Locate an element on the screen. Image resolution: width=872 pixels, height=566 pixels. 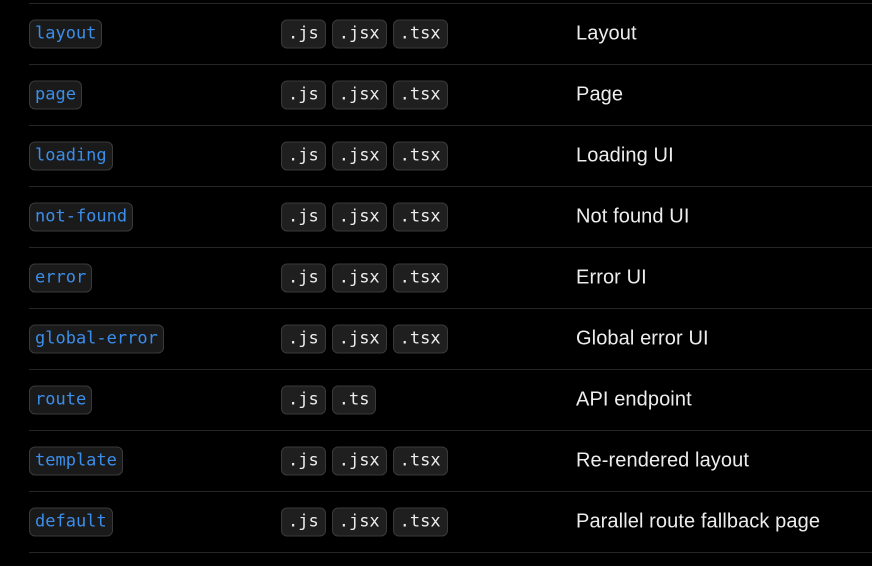
file-name-cell: default is located at coordinates (71, 522).